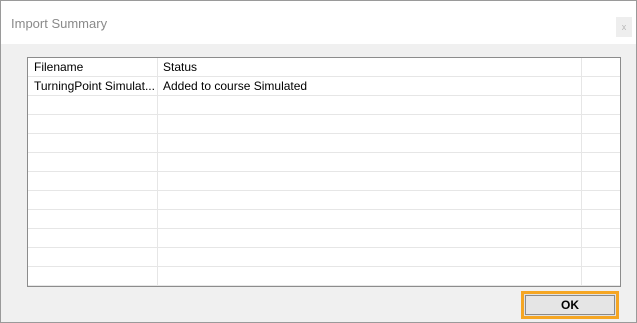 The image size is (637, 323). Describe the element at coordinates (235, 86) in the screenshot. I see `status-cell: Added to course Simulated` at that location.